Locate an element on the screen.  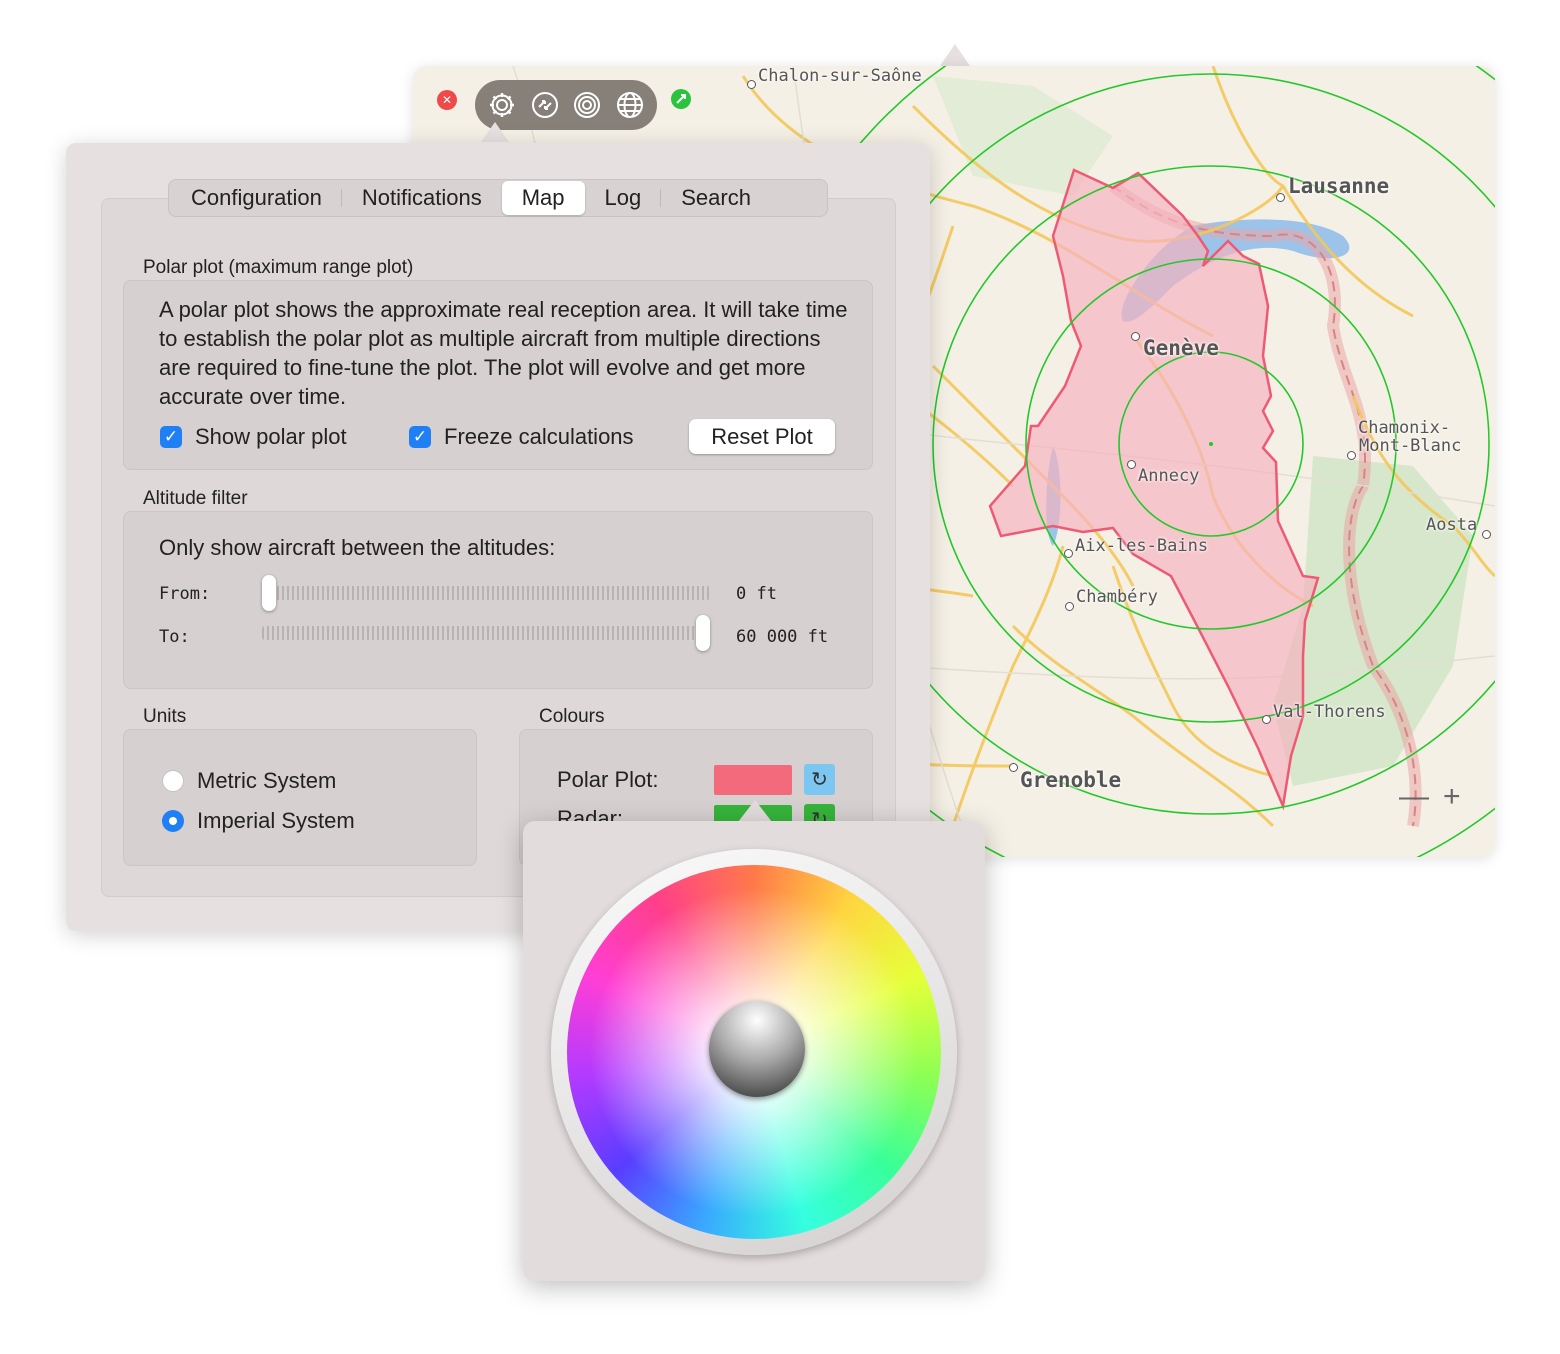
tab-configuration: Configuration is located at coordinates (256, 198).